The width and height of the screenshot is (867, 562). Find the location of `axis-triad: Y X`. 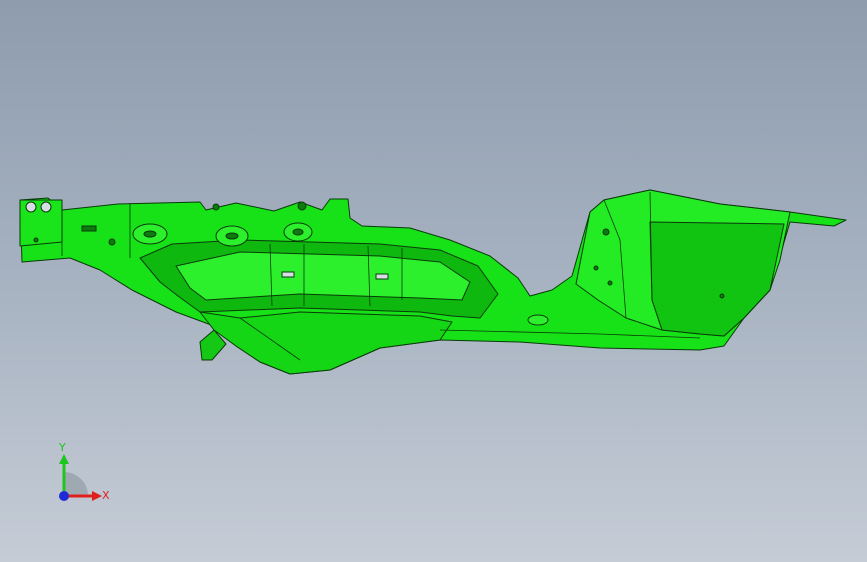

axis-triad: Y X is located at coordinates (84, 471).